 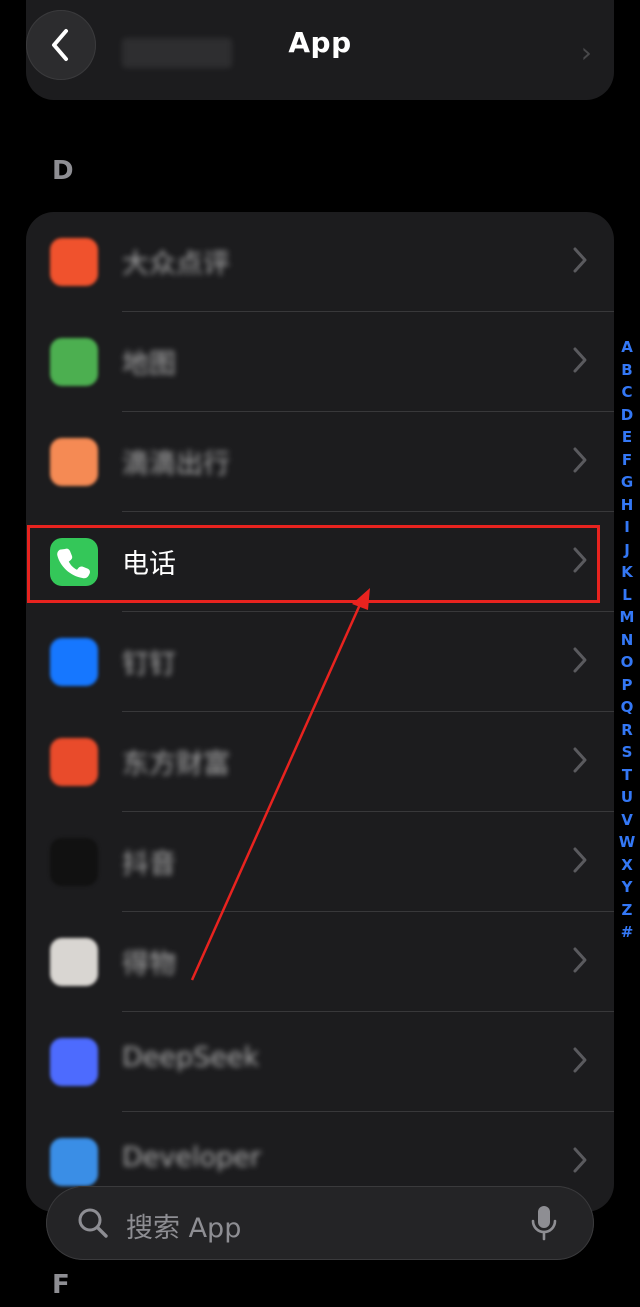 What do you see at coordinates (627, 865) in the screenshot?
I see `alphabet-index-letter: X` at bounding box center [627, 865].